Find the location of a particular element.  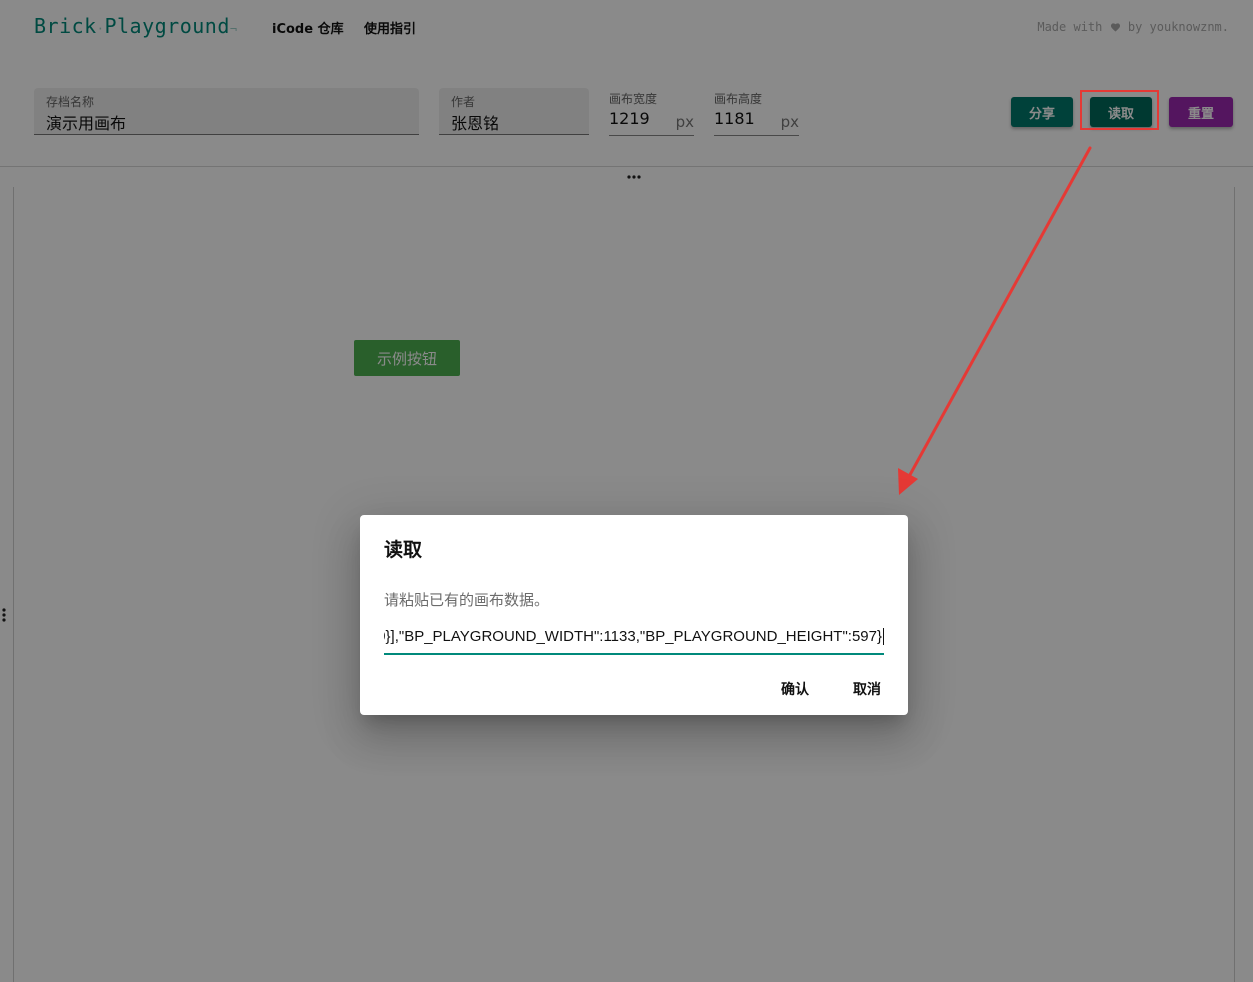

annotation-arrow is located at coordinates (995, 320).